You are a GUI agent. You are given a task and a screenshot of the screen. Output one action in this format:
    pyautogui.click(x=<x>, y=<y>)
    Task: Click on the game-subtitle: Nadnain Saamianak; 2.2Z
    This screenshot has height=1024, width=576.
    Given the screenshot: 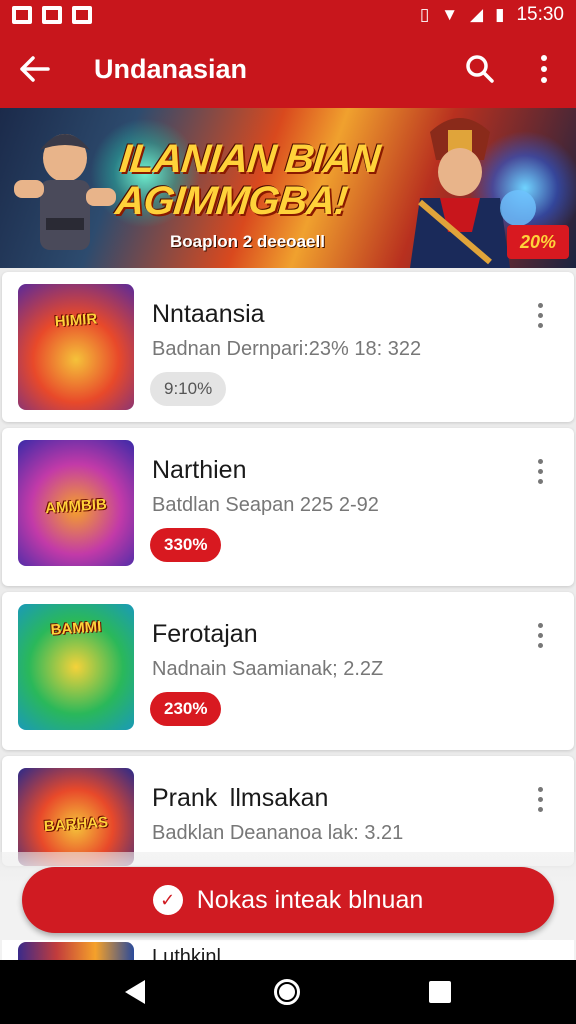 What is the action you would take?
    pyautogui.click(x=268, y=669)
    